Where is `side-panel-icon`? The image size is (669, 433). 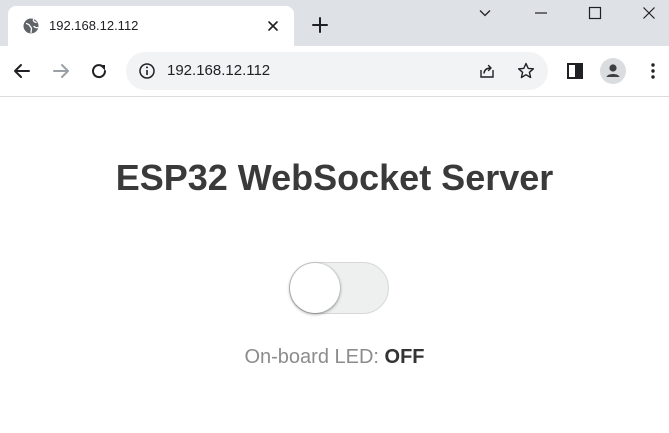 side-panel-icon is located at coordinates (575, 71).